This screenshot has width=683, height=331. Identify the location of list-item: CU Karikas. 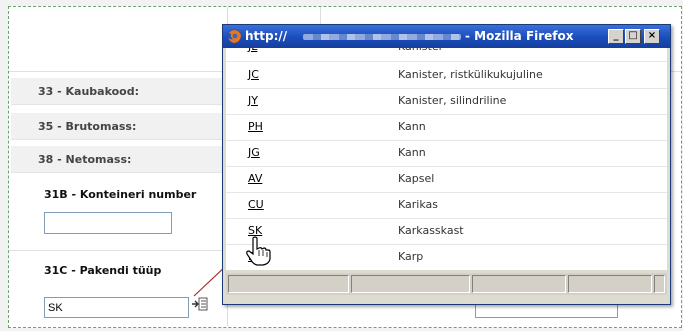
(446, 205).